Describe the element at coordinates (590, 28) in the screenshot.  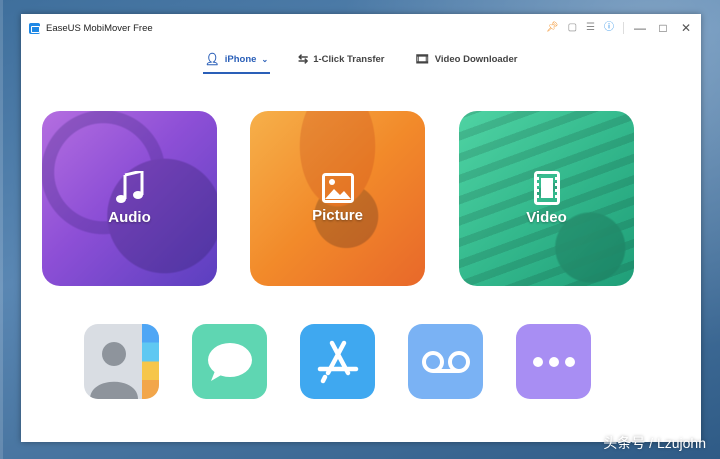
I see `menu-icon: ☰` at that location.